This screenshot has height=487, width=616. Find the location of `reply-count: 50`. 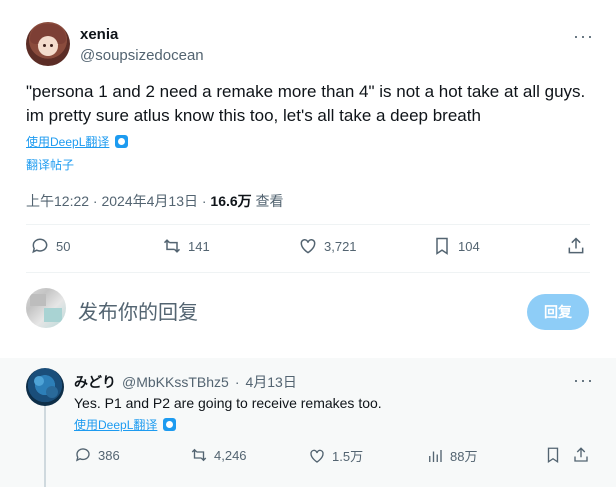

reply-count: 50 is located at coordinates (63, 246).